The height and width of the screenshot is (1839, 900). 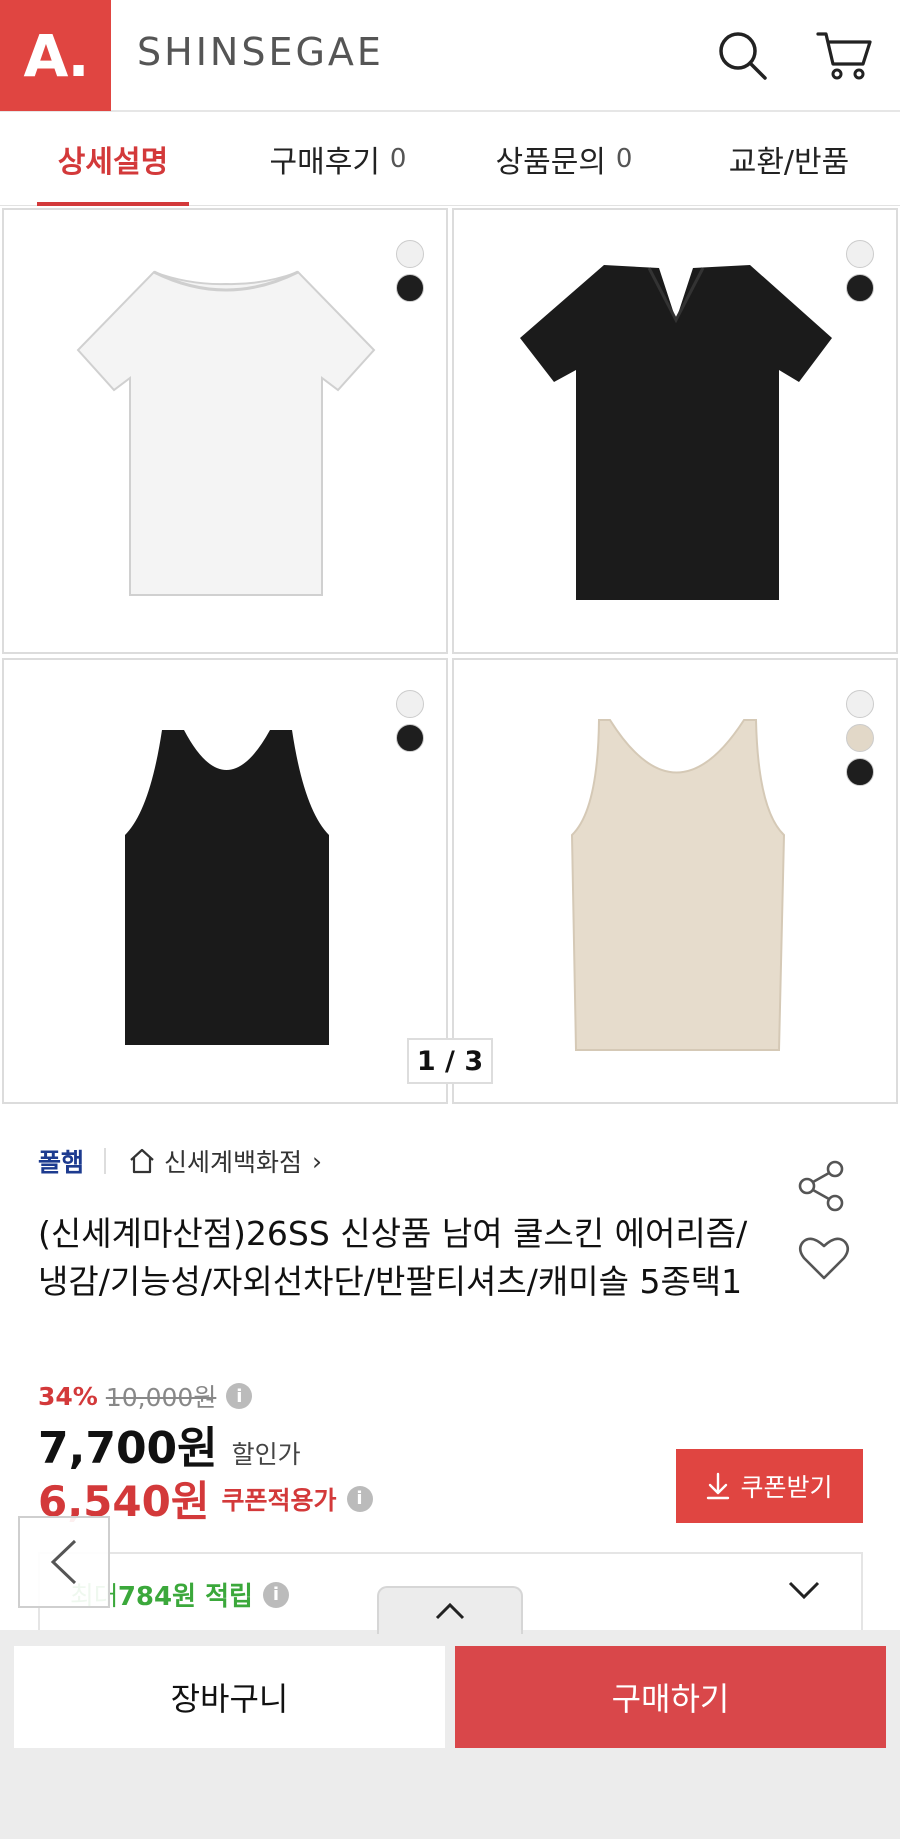 I want to click on tab-reviews: 구매후기 0, so click(x=338, y=159).